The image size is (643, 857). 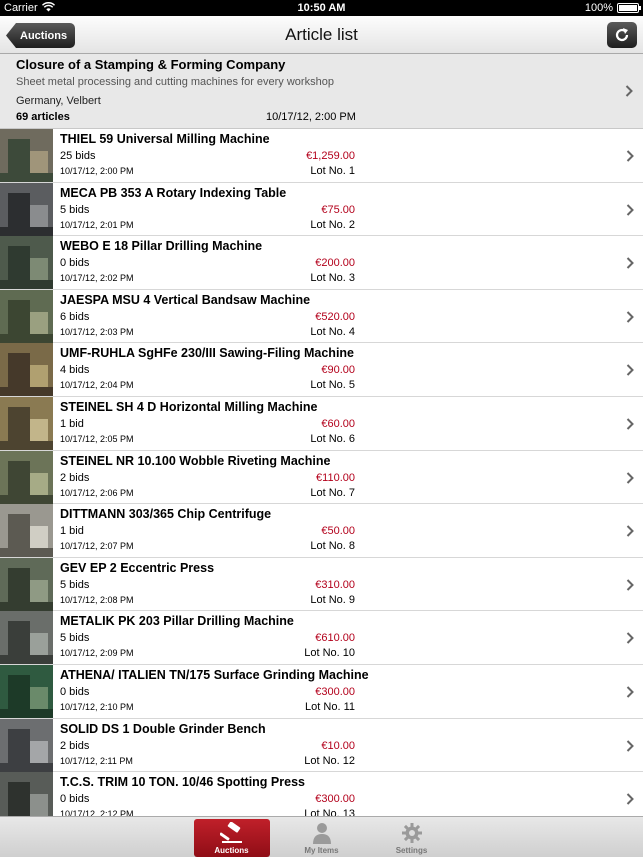 I want to click on wifi-icon, so click(x=48, y=8).